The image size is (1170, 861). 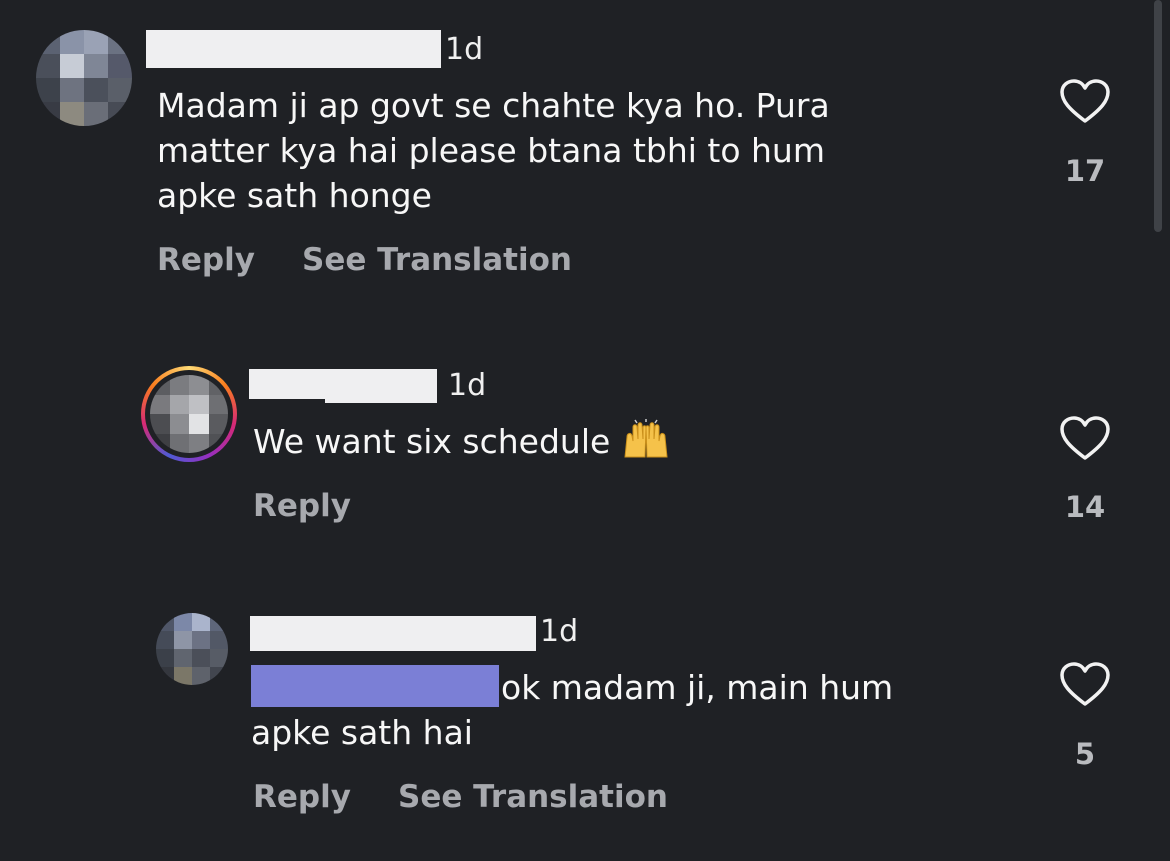 What do you see at coordinates (533, 797) in the screenshot?
I see `see-translation-button: See Translation` at bounding box center [533, 797].